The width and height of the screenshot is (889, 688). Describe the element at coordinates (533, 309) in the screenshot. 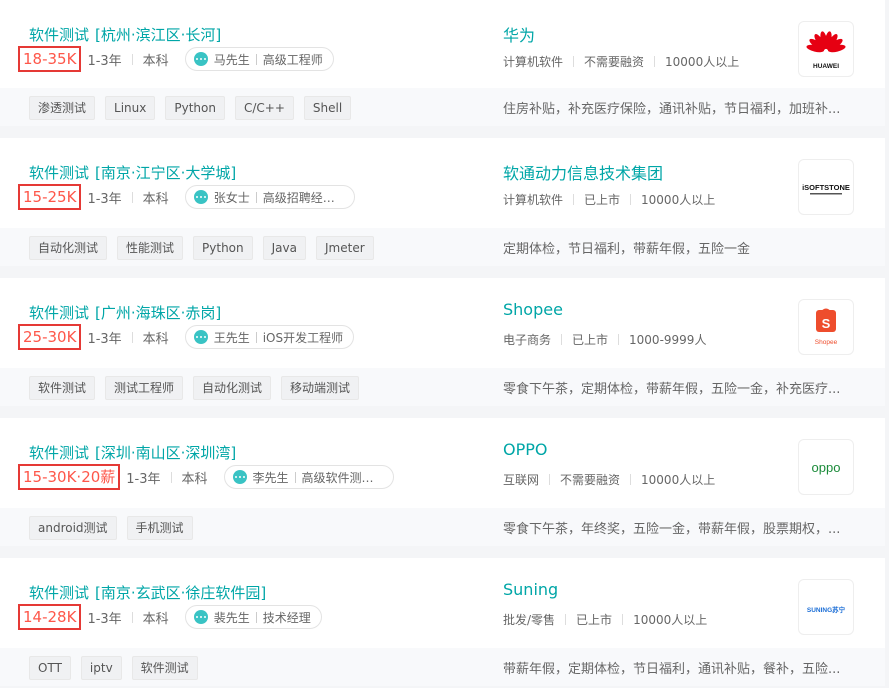

I see `company-name-link: Shopee` at that location.